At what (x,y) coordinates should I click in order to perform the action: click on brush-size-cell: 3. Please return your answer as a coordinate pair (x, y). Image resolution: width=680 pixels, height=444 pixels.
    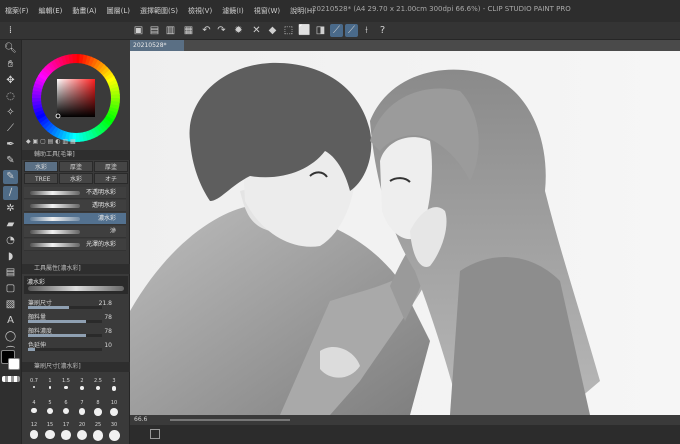
    Looking at the image, I should click on (114, 388).